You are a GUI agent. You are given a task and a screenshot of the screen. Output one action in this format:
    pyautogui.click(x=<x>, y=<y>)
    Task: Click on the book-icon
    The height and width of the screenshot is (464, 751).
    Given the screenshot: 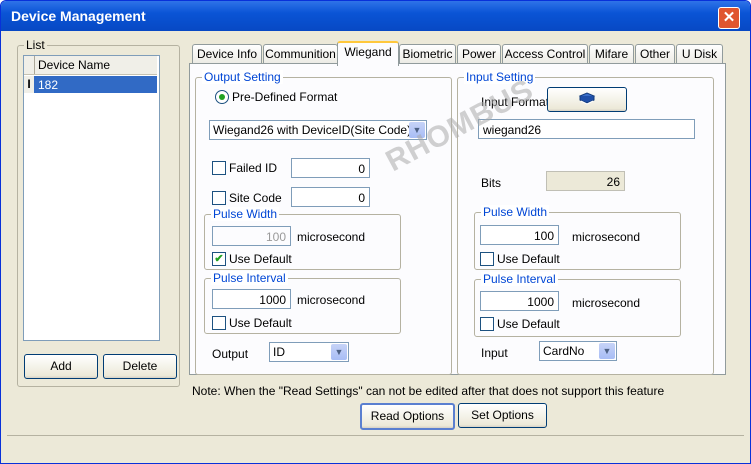 What is the action you would take?
    pyautogui.click(x=587, y=98)
    